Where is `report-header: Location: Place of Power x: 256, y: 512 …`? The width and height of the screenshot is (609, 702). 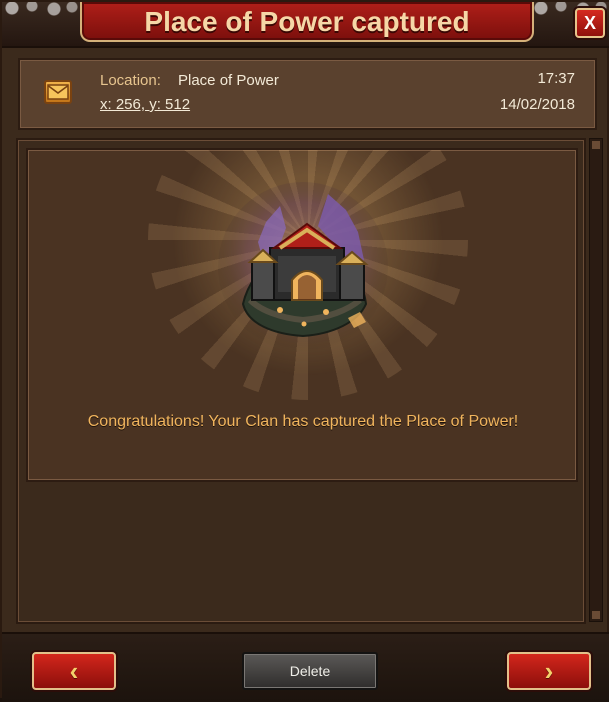 report-header: Location: Place of Power x: 256, y: 512 … is located at coordinates (307, 94).